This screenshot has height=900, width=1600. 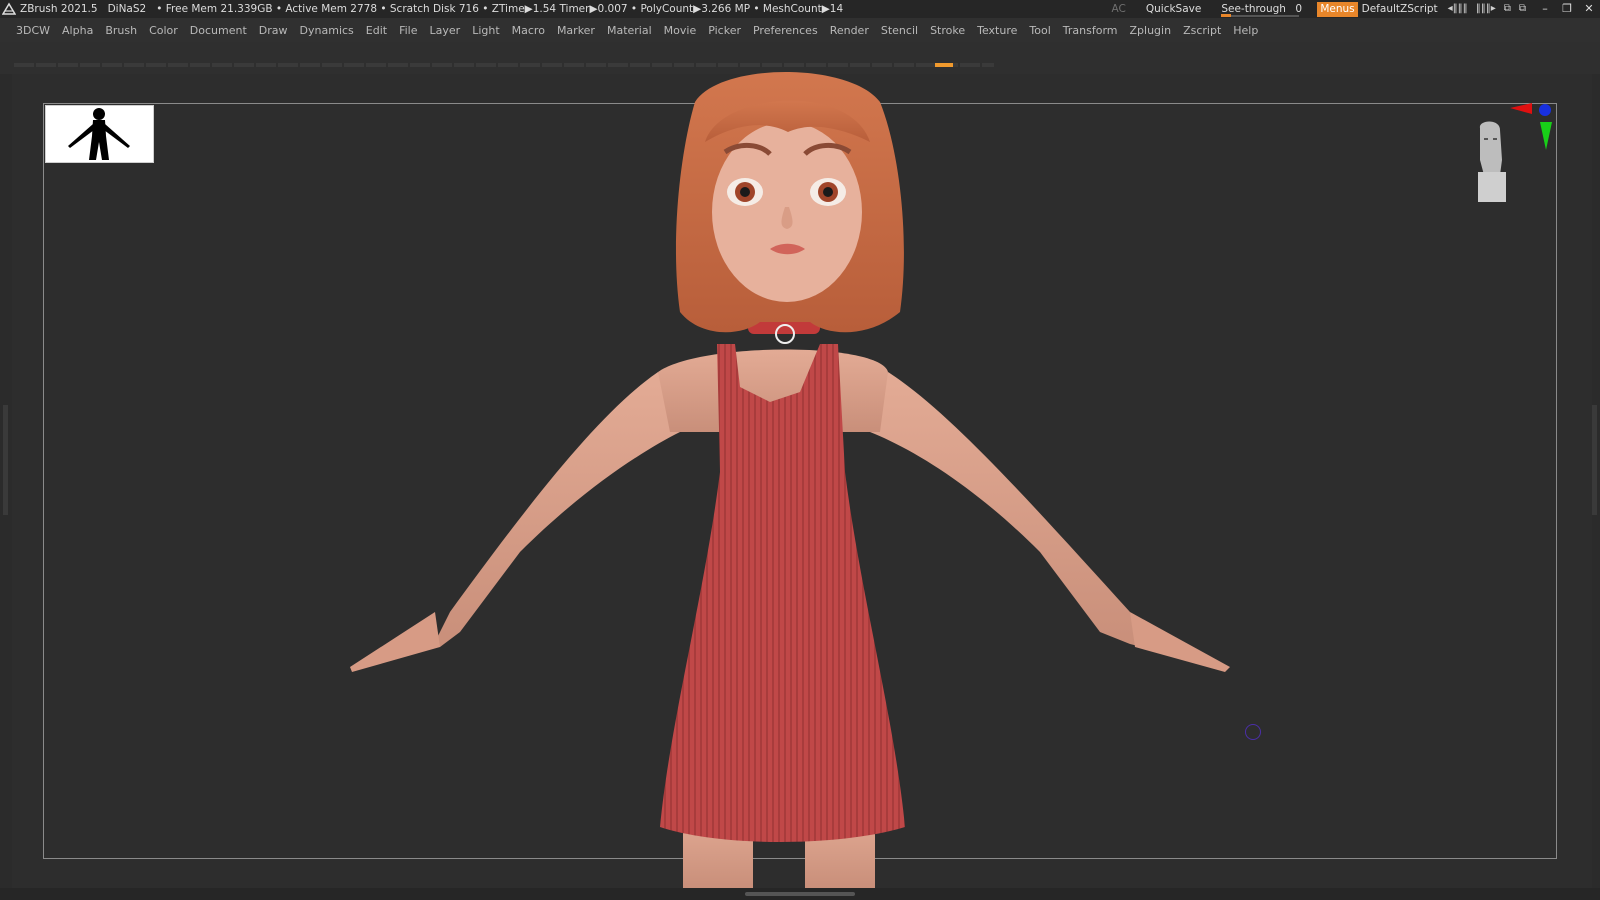 What do you see at coordinates (1202, 30) in the screenshot?
I see `menu-zscript: Zscript` at bounding box center [1202, 30].